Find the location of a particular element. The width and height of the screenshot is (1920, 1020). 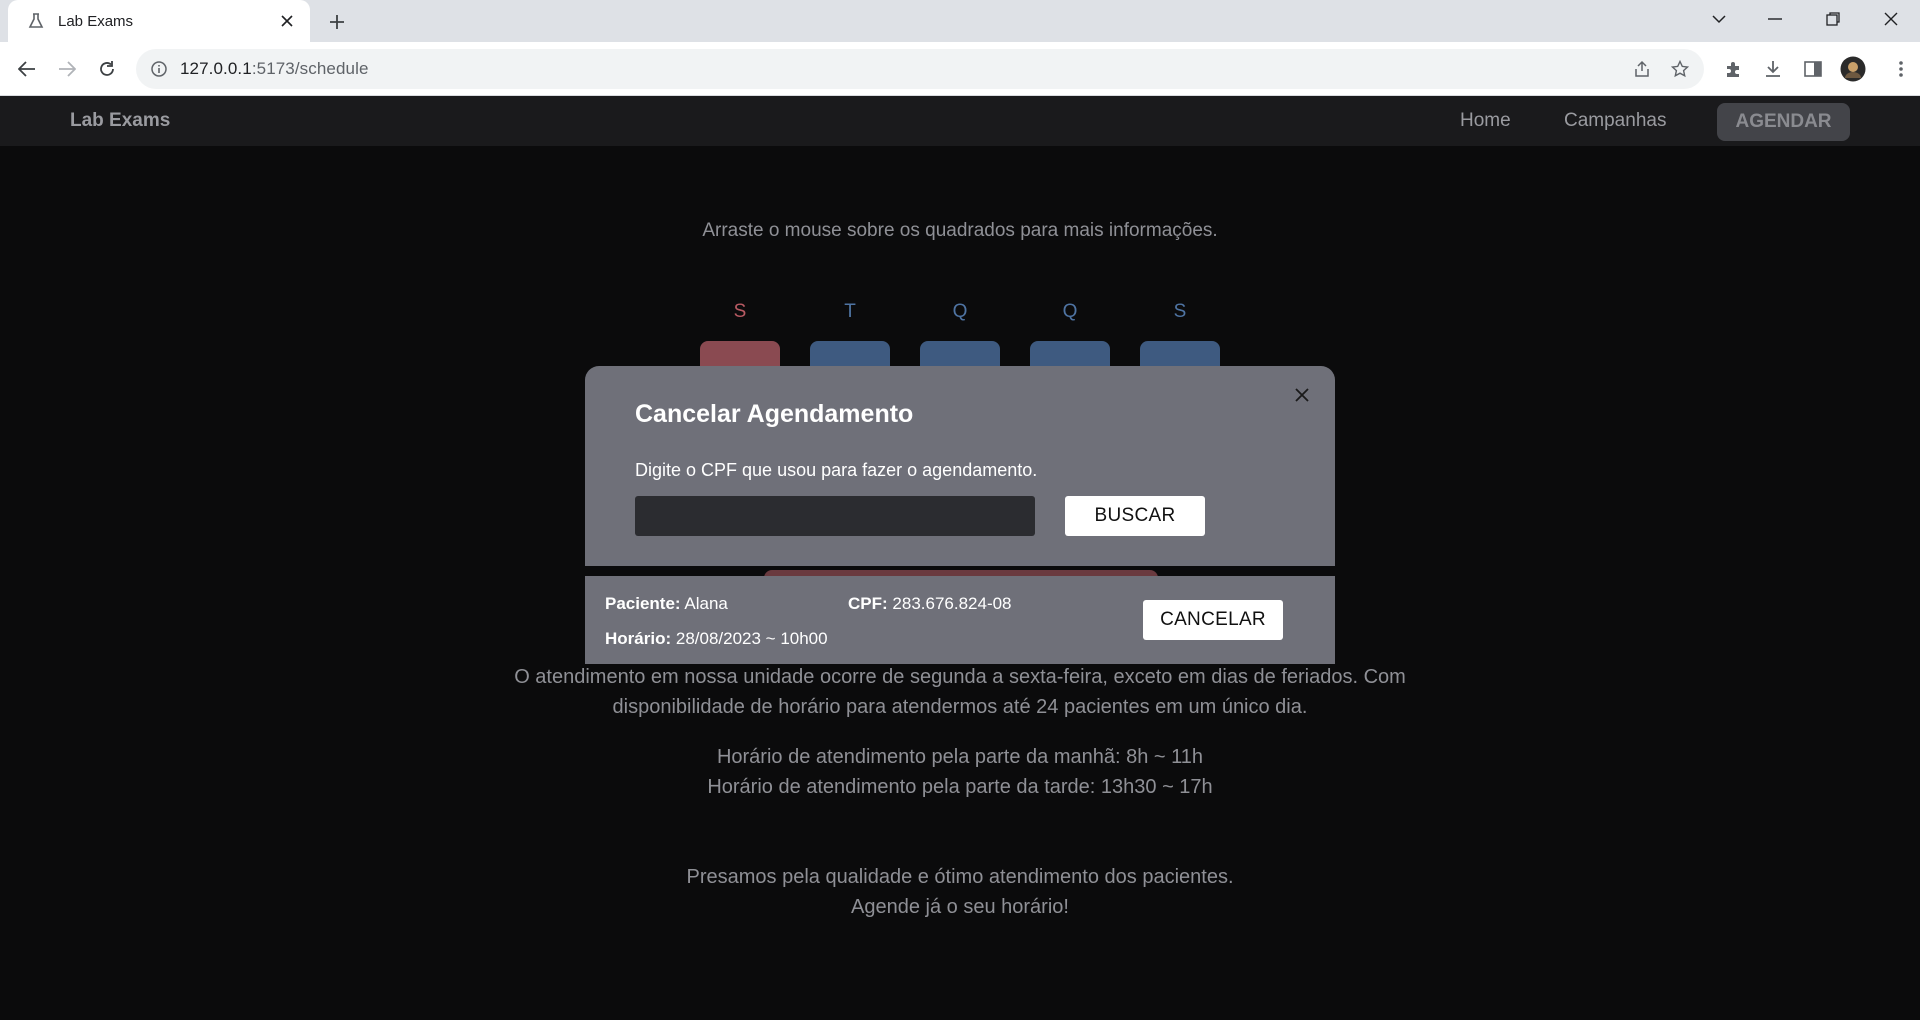

modal-title: Cancelar Agendamento is located at coordinates (774, 414).